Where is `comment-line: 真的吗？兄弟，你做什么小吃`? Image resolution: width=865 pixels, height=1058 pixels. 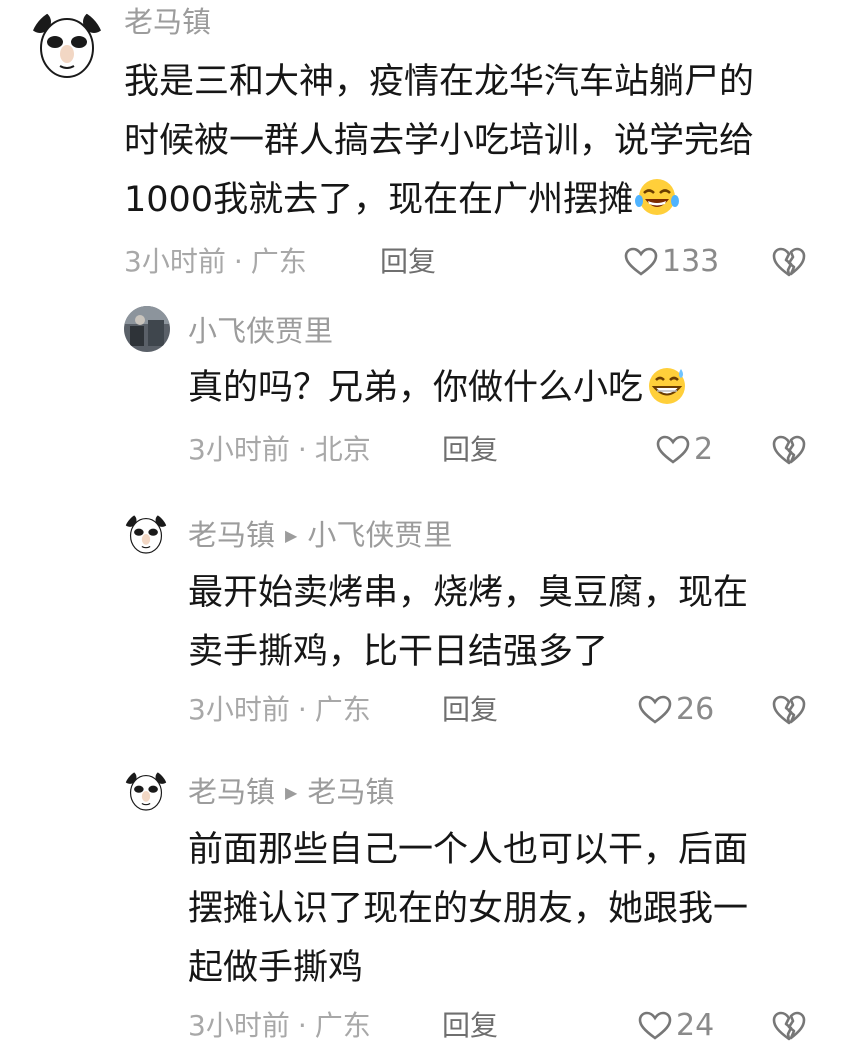 comment-line: 真的吗？兄弟，你做什么小吃 is located at coordinates (438, 388).